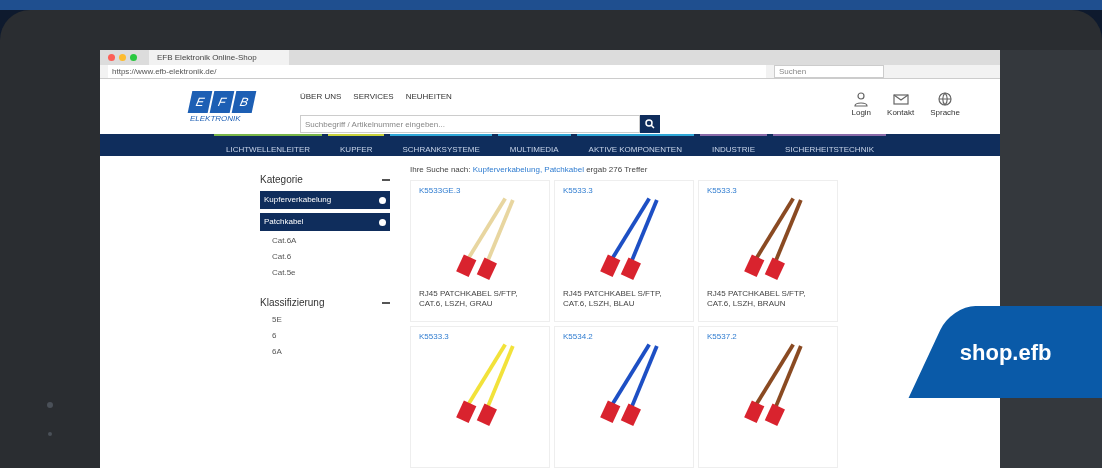  What do you see at coordinates (268, 145) in the screenshot?
I see `nav-item: LICHTWELLENLEITER` at bounding box center [268, 145].